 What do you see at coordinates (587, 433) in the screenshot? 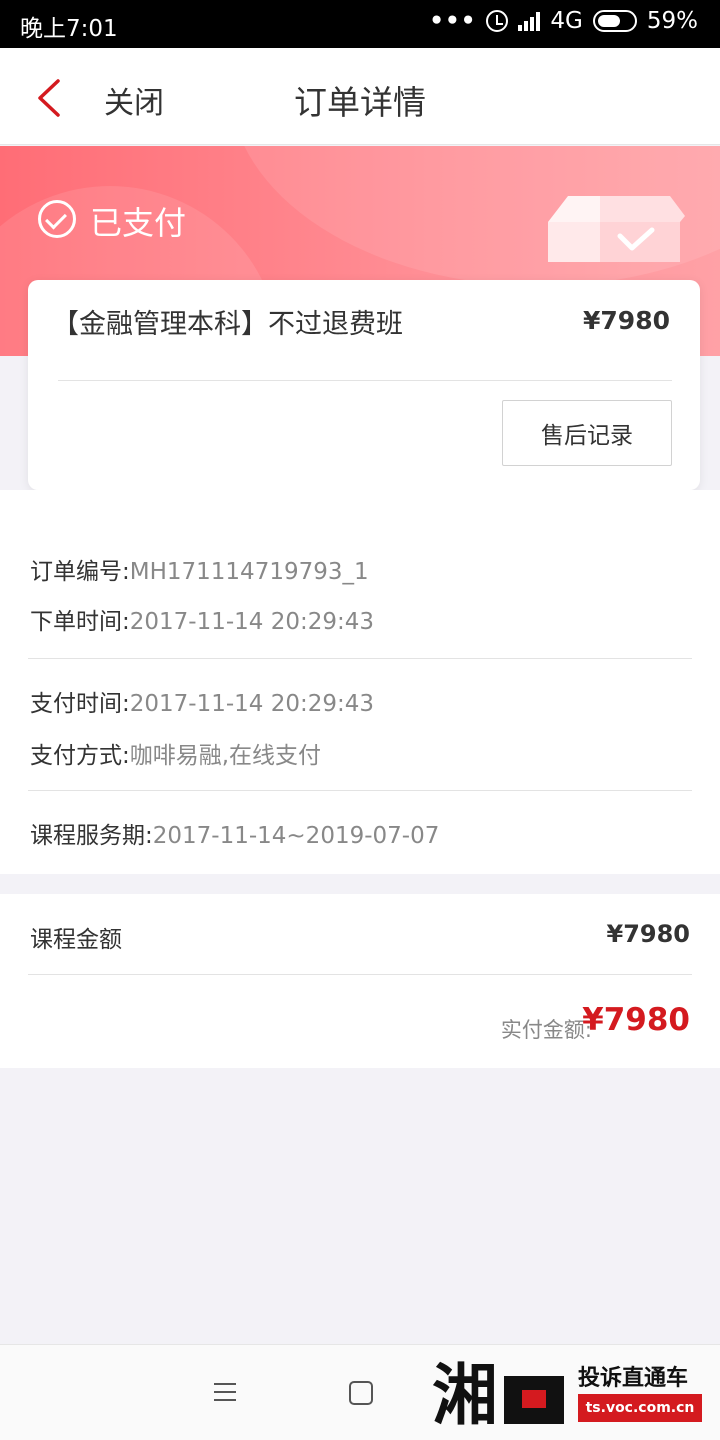
I see `after-sale-record-button: 售后记录` at bounding box center [587, 433].